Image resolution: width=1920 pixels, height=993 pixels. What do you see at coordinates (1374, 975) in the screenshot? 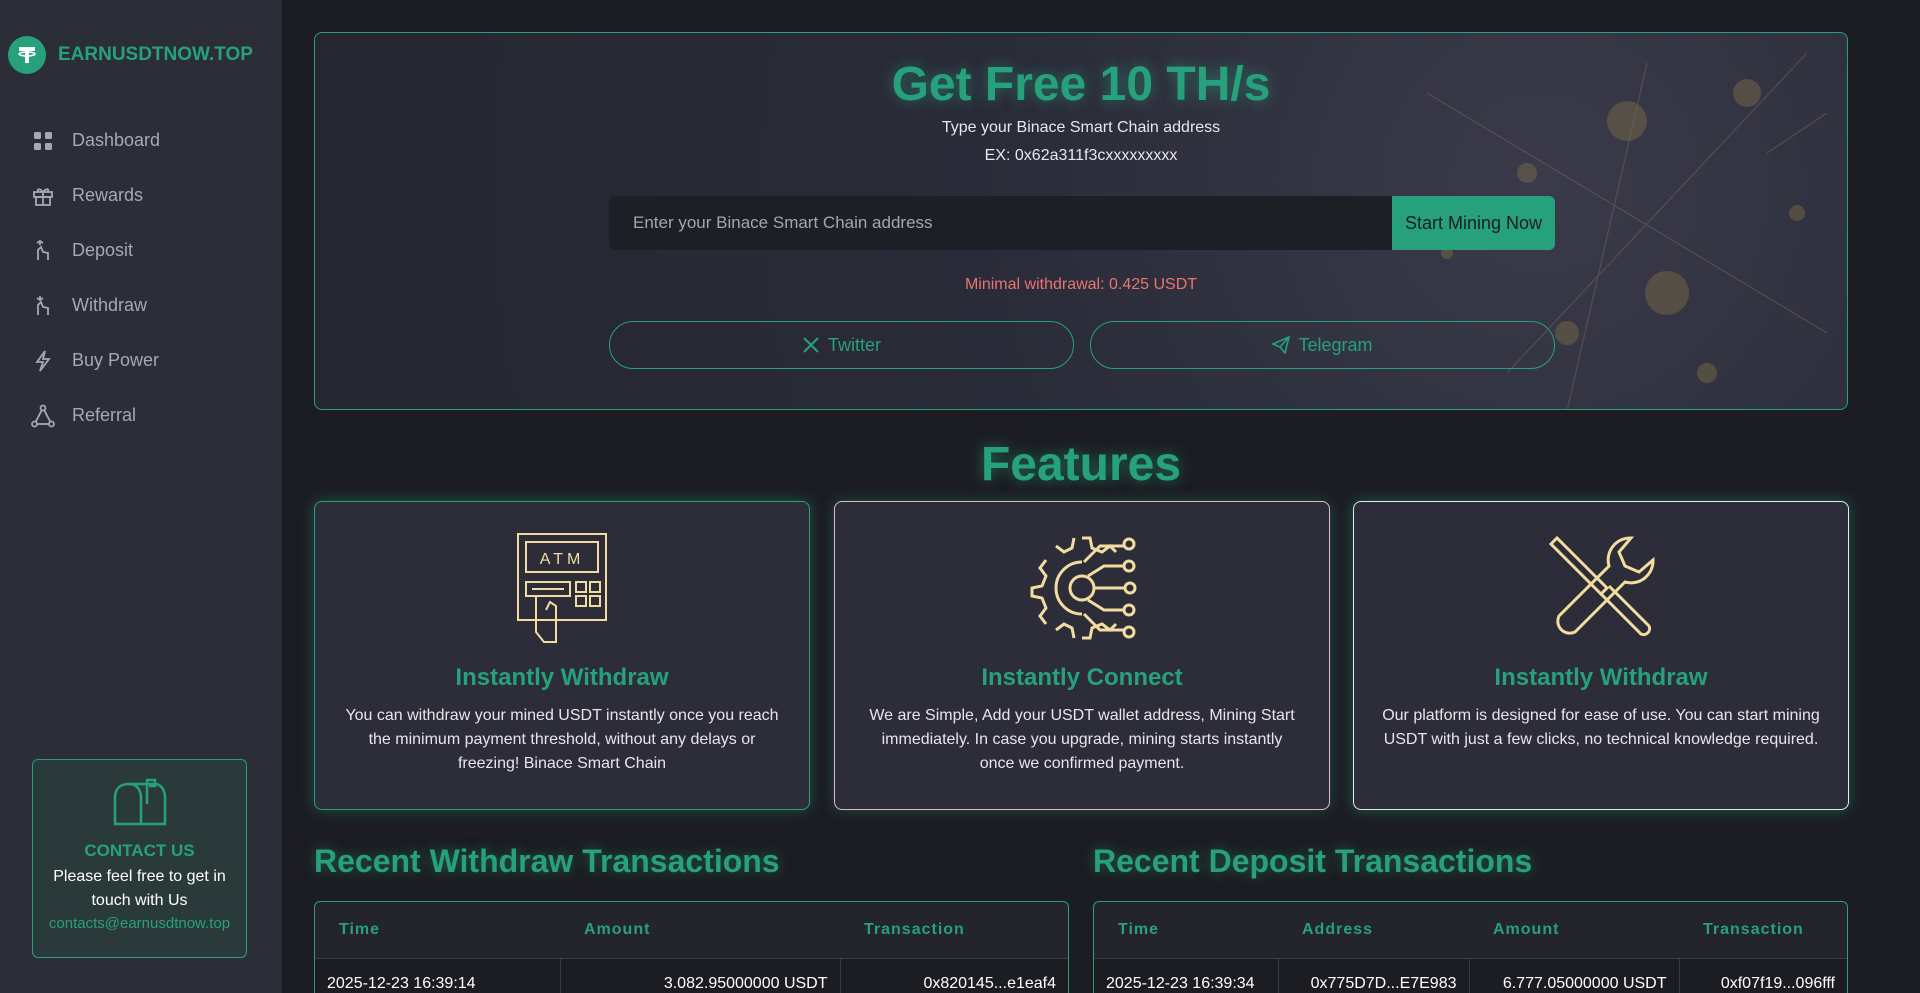
I see `address-link: 0x775D7D...E7E983` at bounding box center [1374, 975].